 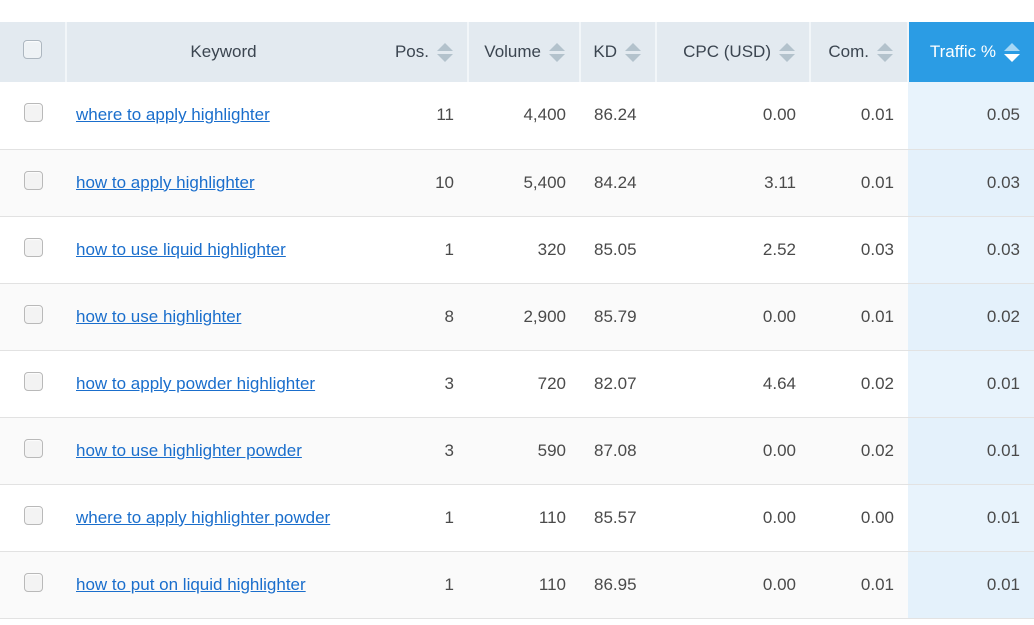 I want to click on header-pos-label: Pos., so click(x=411, y=51).